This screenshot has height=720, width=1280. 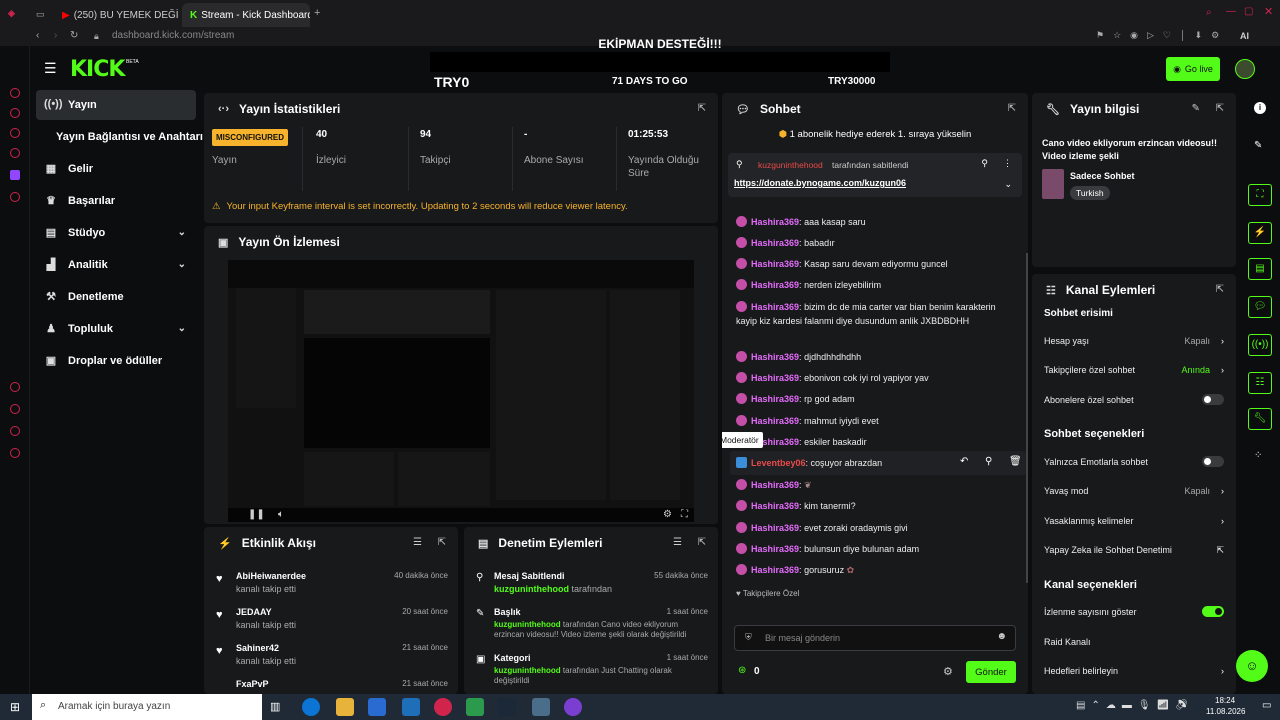 What do you see at coordinates (1008, 184) in the screenshot?
I see `chevron-down-icon: ⌄` at bounding box center [1008, 184].